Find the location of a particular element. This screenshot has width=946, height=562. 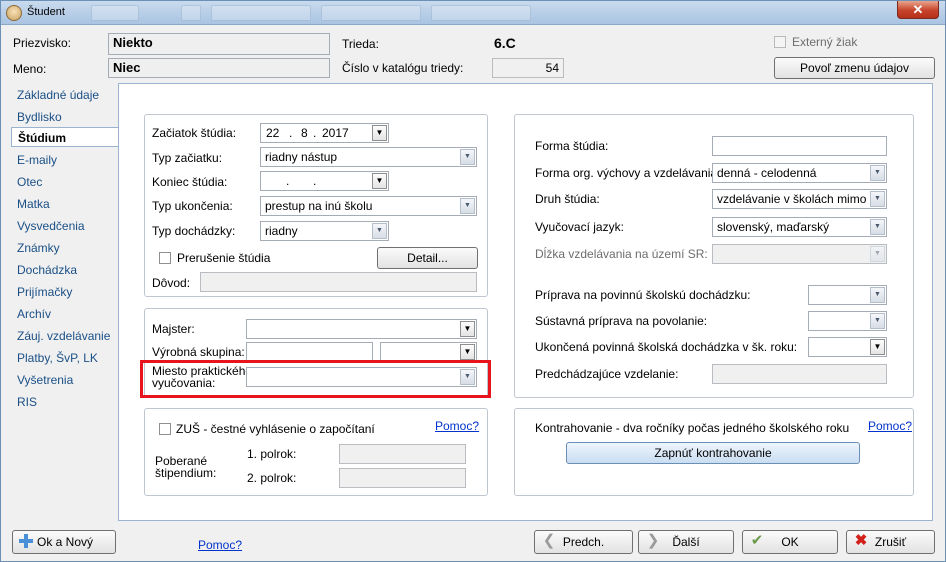

name-field: Niec is located at coordinates (219, 68).